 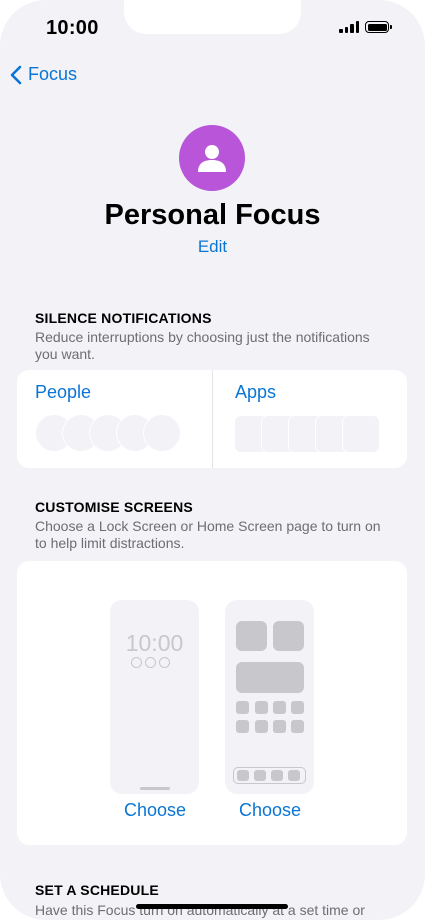 I want to click on lock-screen-preview: 10:00, so click(x=154, y=697).